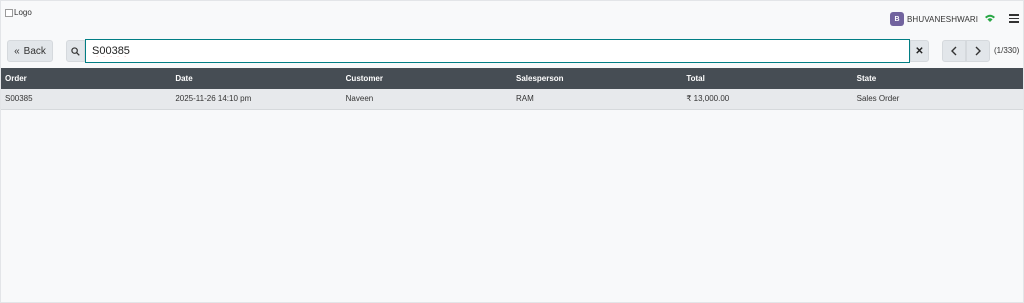 This screenshot has width=1024, height=303. I want to click on cell-date: 2025-11-26 14:10 pm, so click(213, 99).